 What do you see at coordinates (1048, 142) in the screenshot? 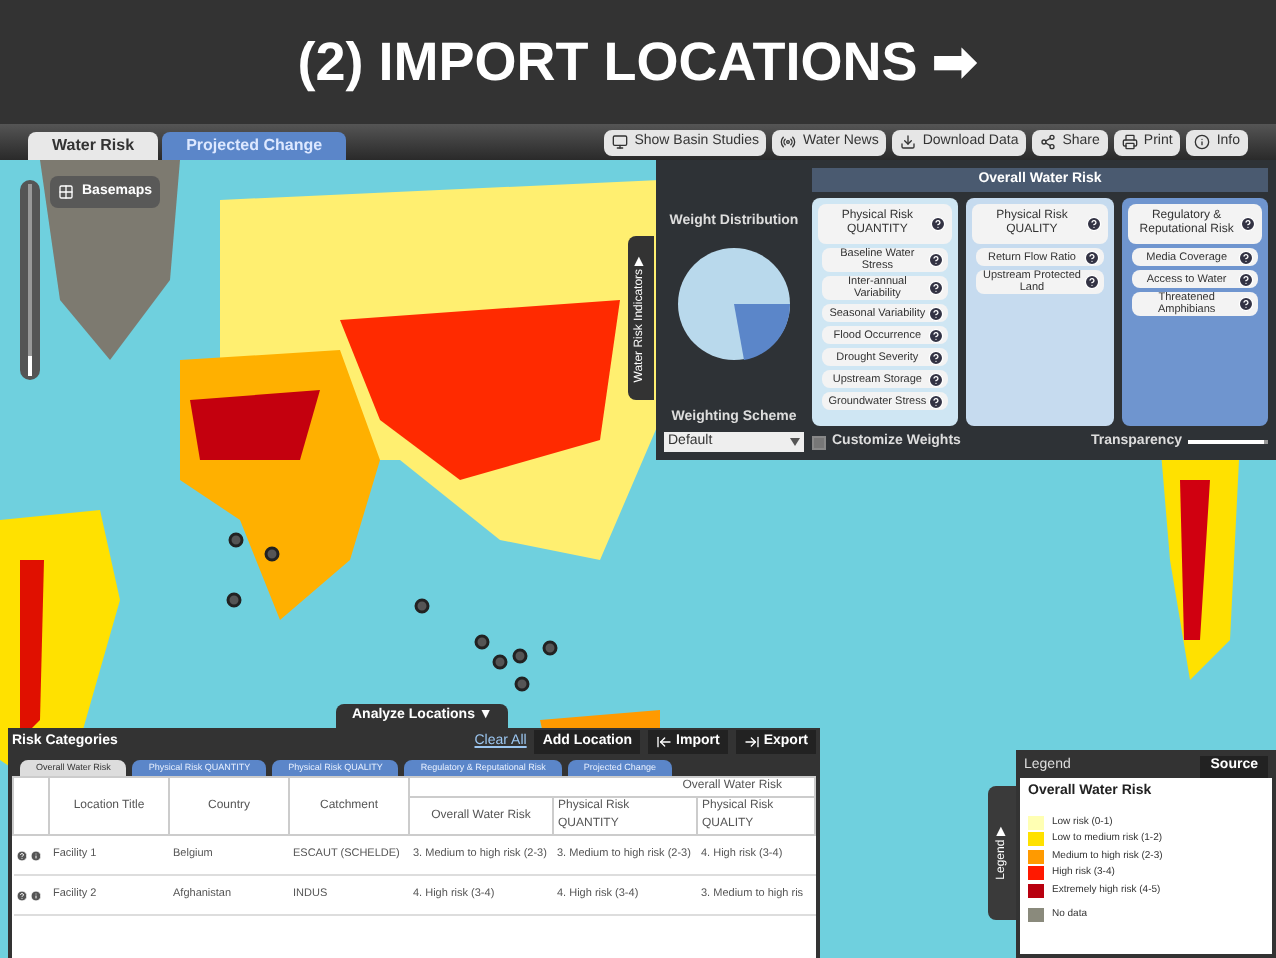
I see `share-icon` at bounding box center [1048, 142].